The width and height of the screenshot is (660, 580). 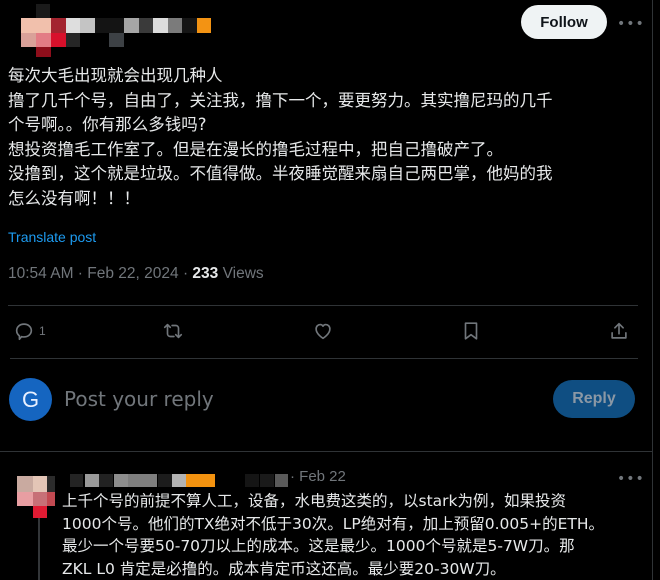 What do you see at coordinates (652, 290) in the screenshot?
I see `column-border` at bounding box center [652, 290].